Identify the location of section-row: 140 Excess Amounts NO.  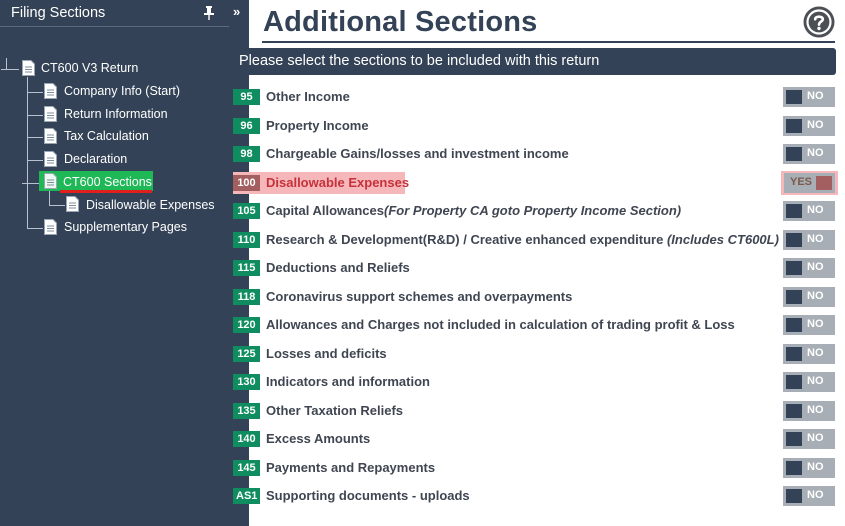
(534, 439).